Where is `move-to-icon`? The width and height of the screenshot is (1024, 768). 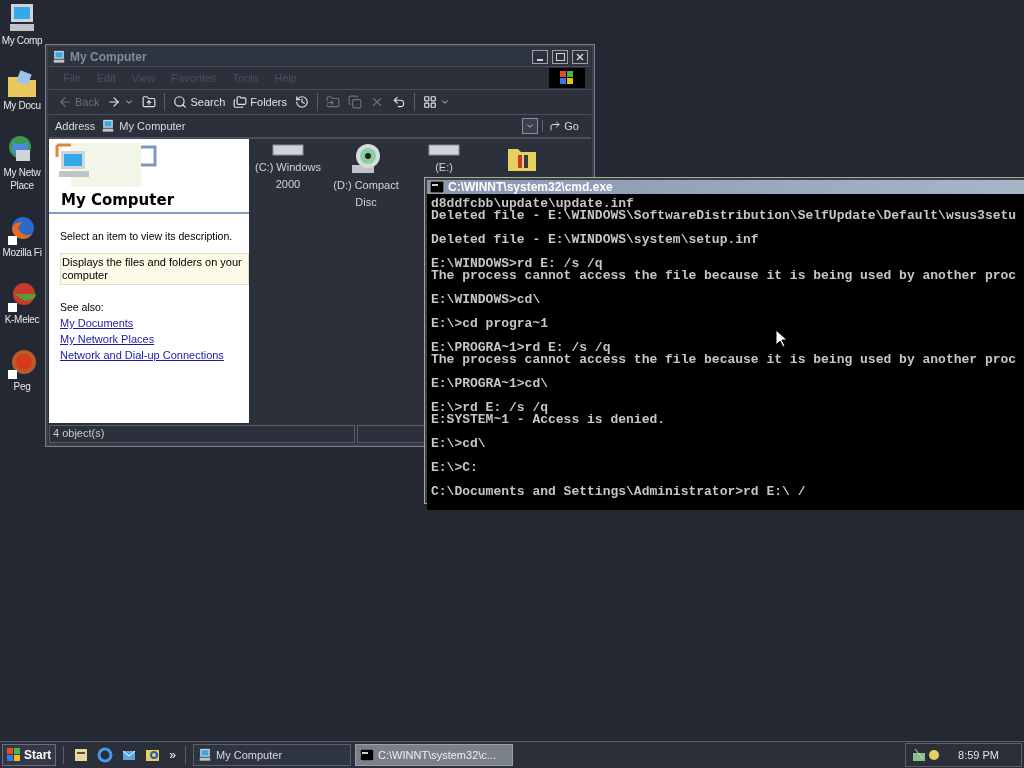 move-to-icon is located at coordinates (333, 102).